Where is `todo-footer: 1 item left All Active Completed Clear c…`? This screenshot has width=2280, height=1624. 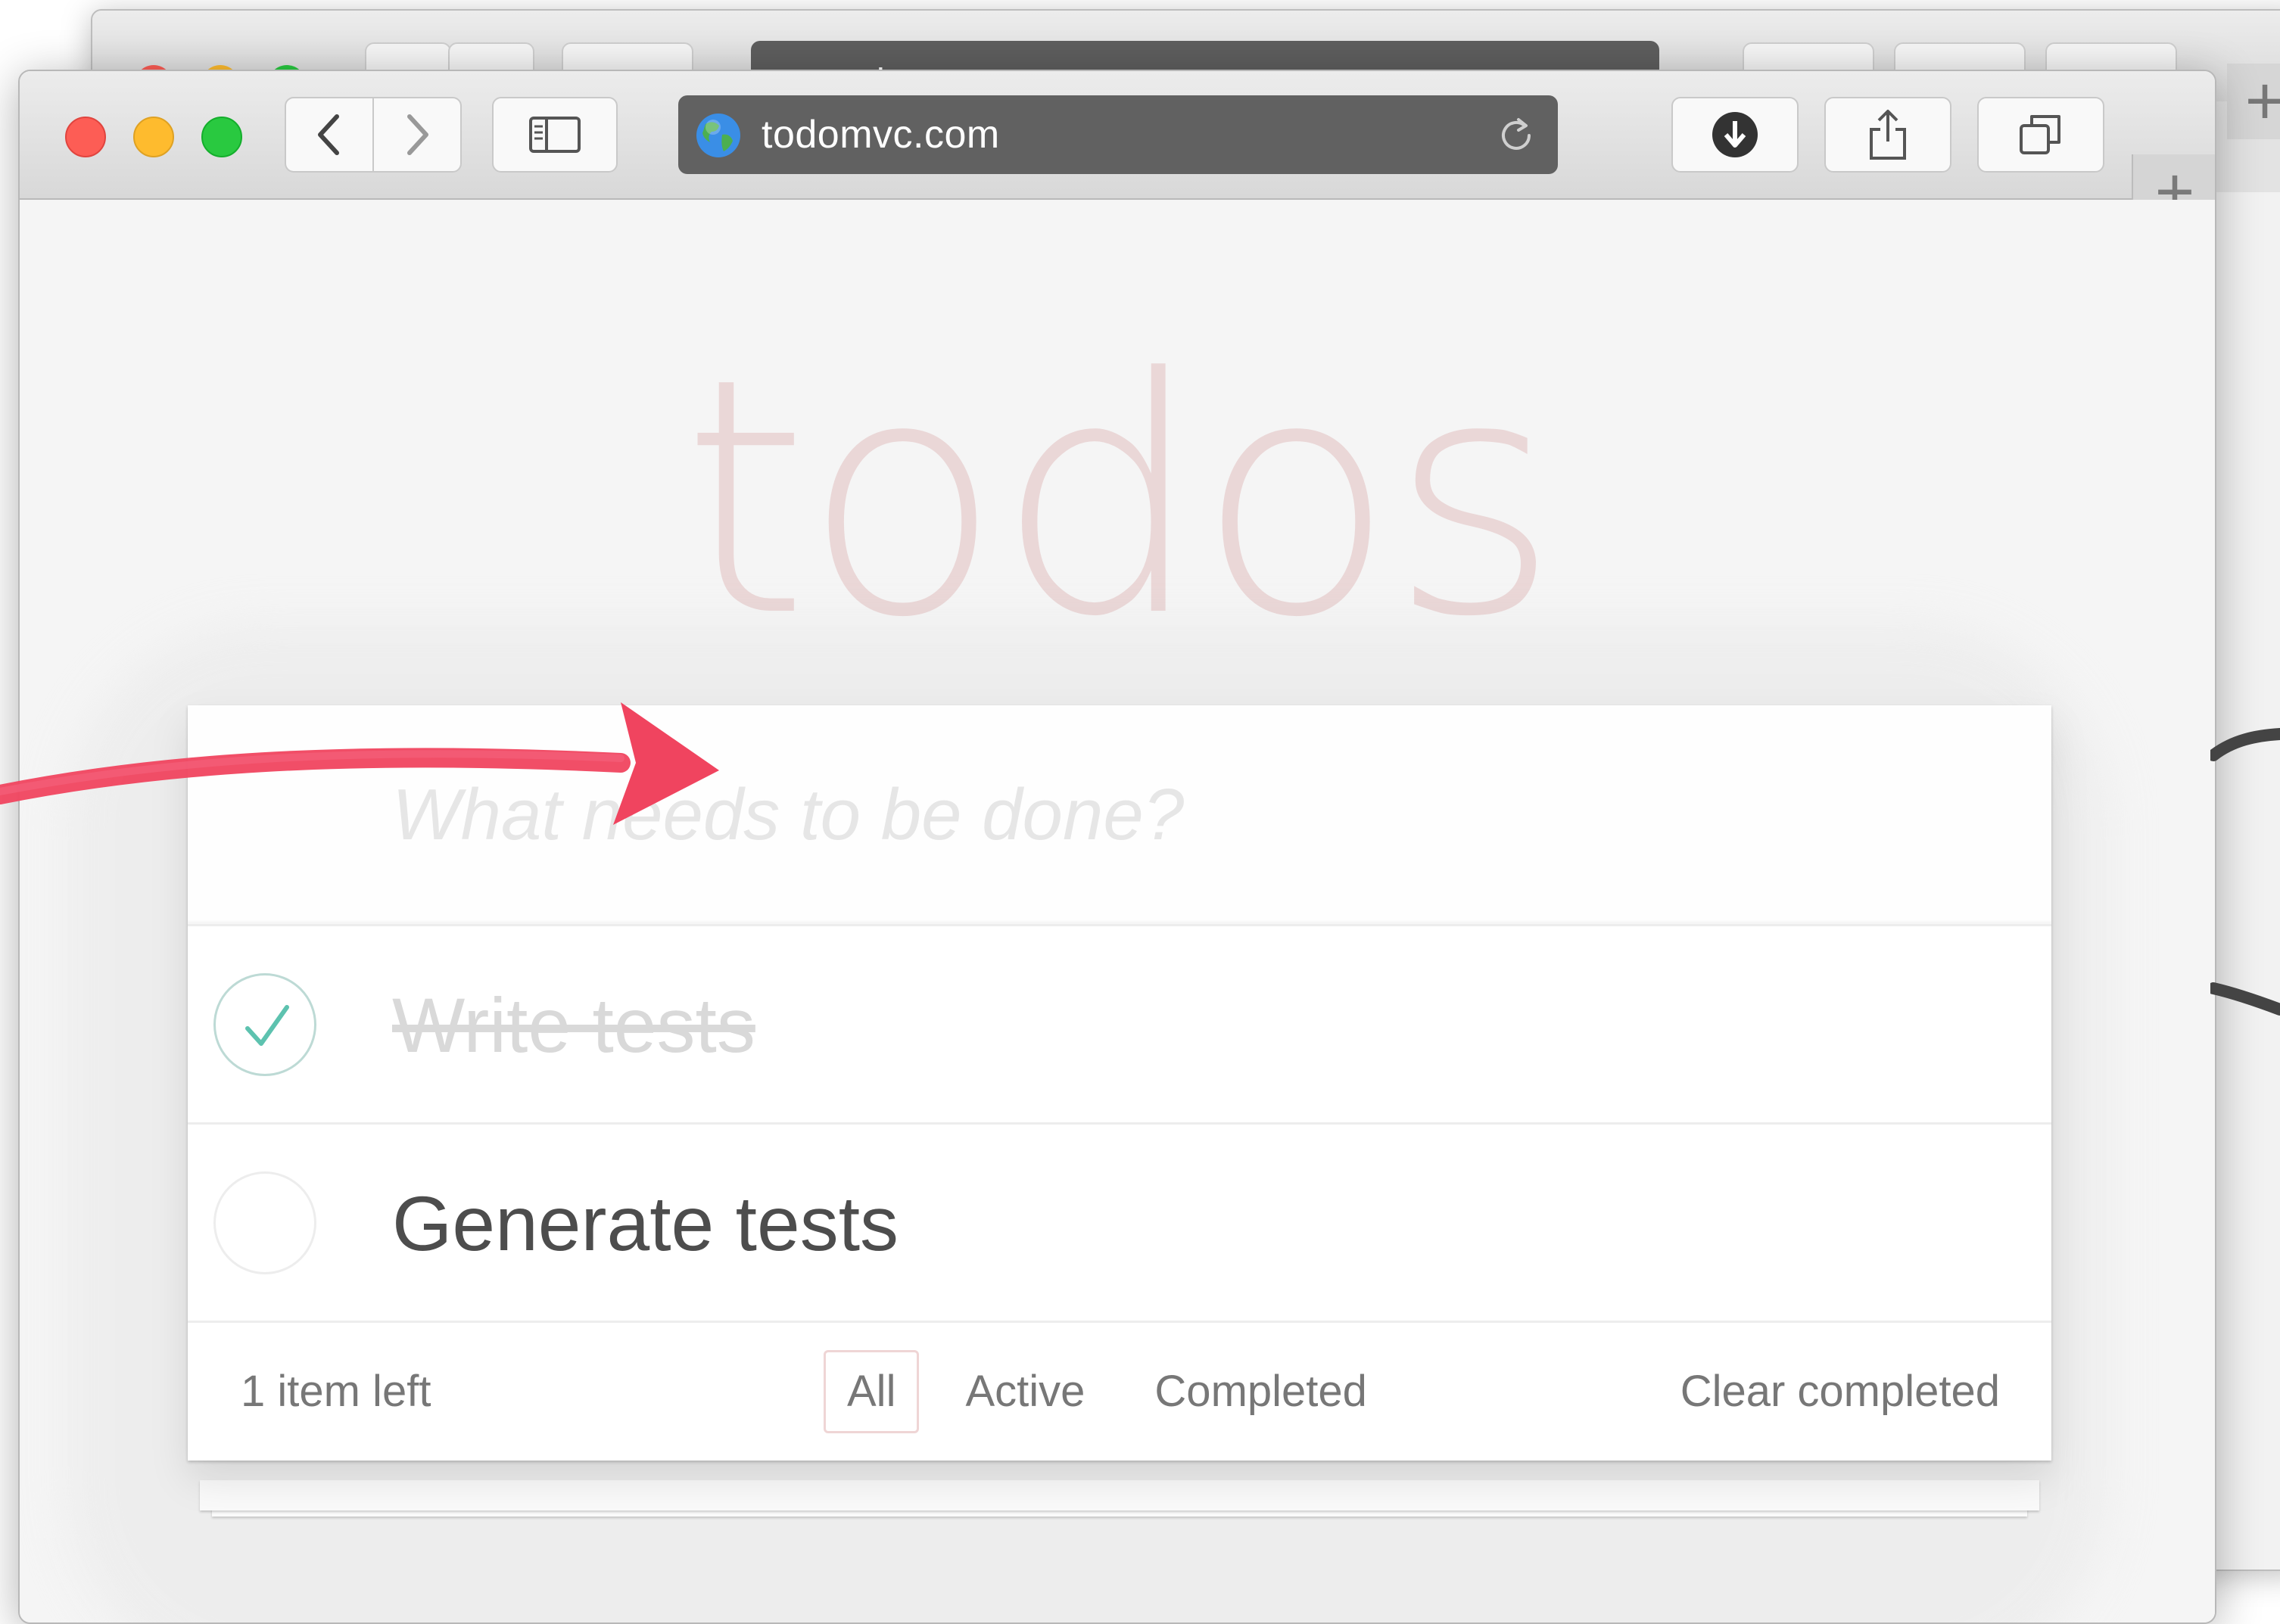
todo-footer: 1 item left All Active Completed Clear c… is located at coordinates (1119, 1392).